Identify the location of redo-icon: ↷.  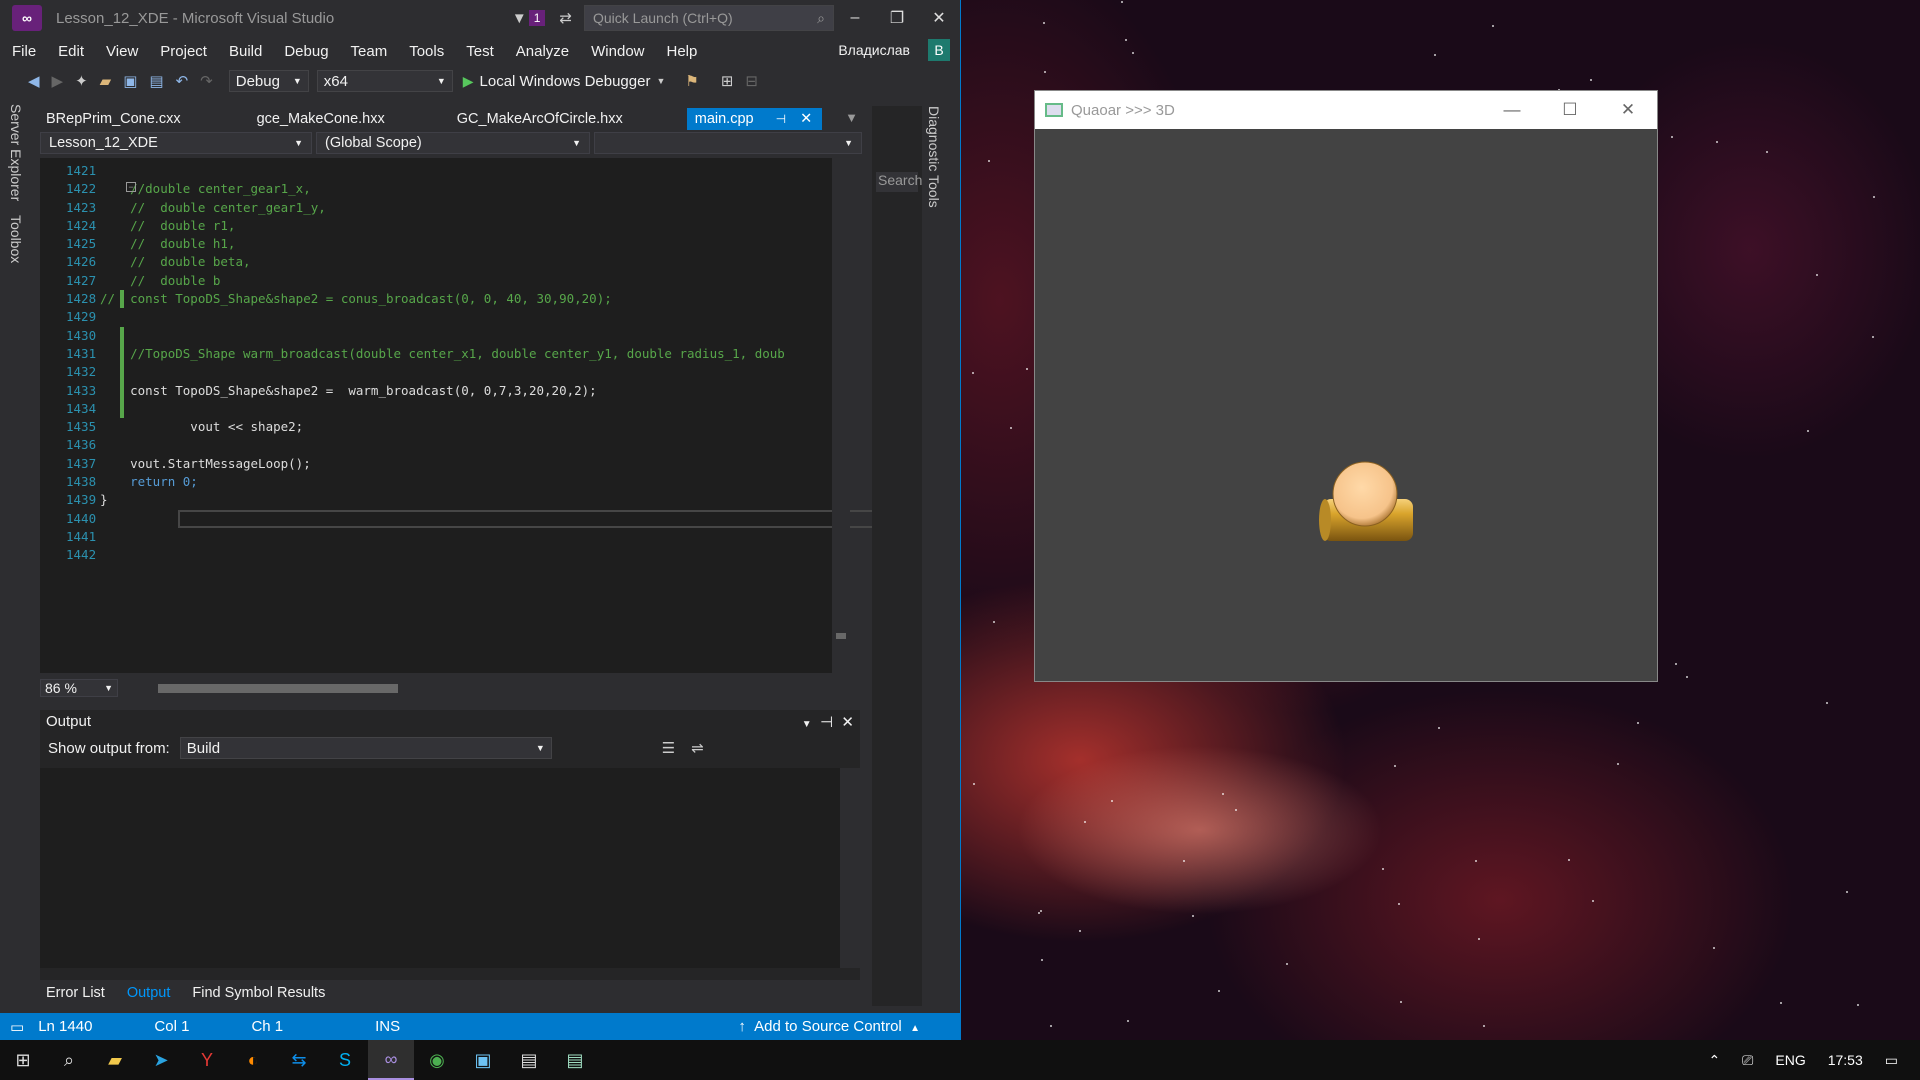
(206, 81).